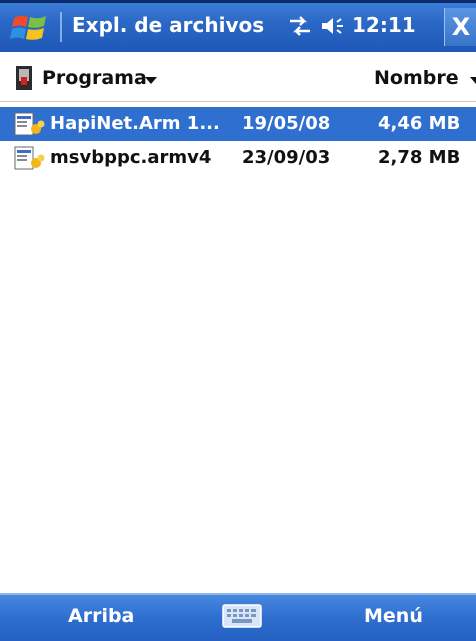 This screenshot has width=476, height=641. What do you see at coordinates (286, 157) in the screenshot?
I see `file-date: 23/09/03` at bounding box center [286, 157].